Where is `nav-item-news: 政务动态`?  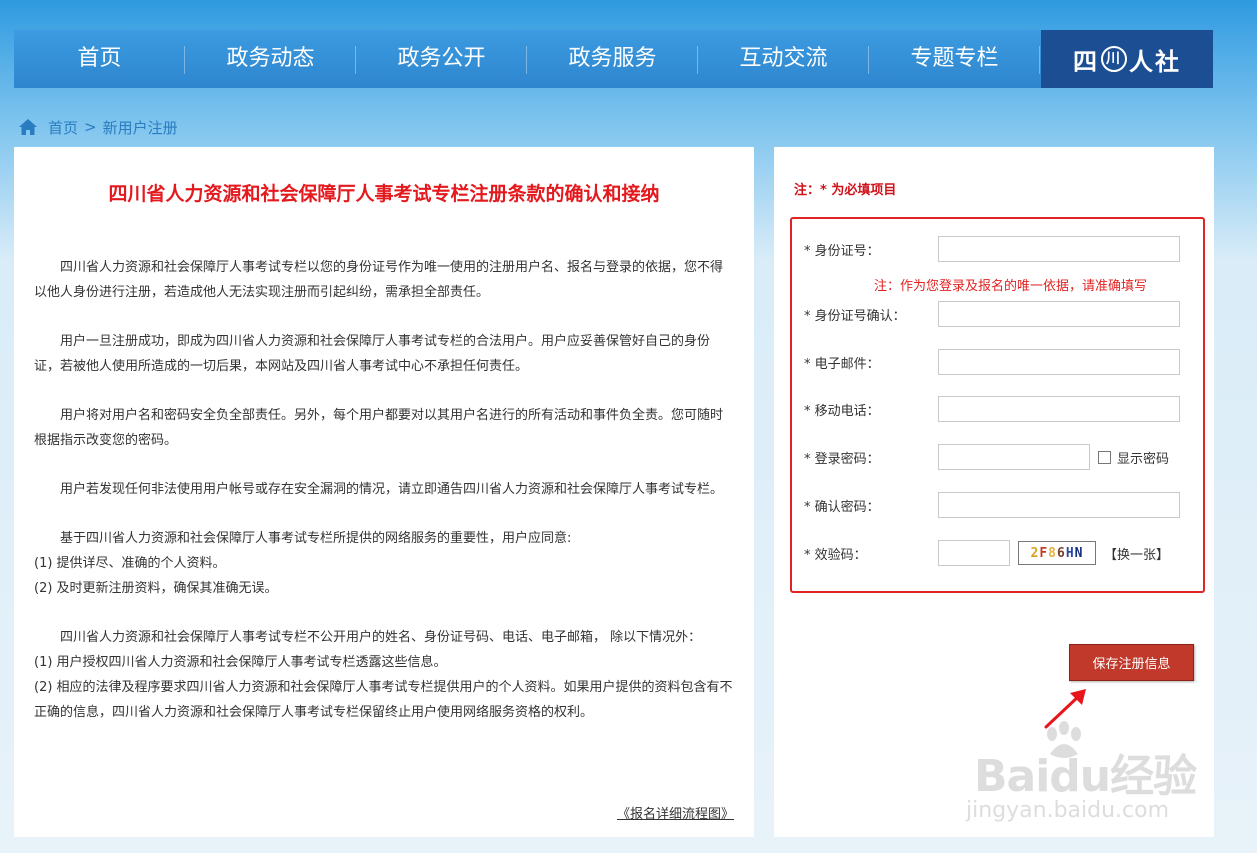
nav-item-news: 政务动态 is located at coordinates (270, 59).